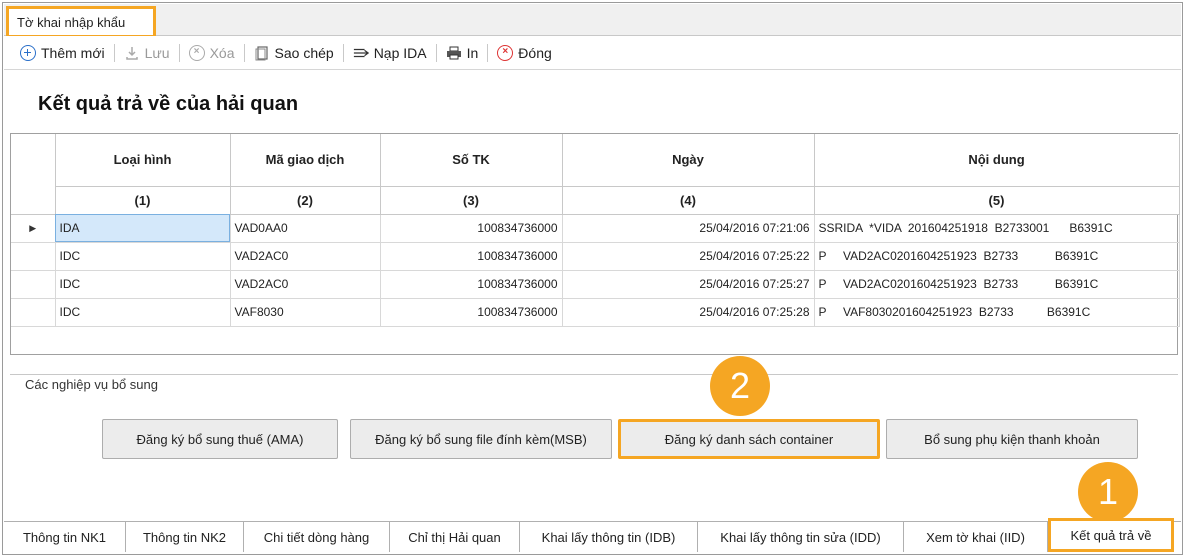 The width and height of the screenshot is (1185, 557). What do you see at coordinates (305, 228) in the screenshot?
I see `cell-ma-giao-dich: VAD0AA0` at bounding box center [305, 228].